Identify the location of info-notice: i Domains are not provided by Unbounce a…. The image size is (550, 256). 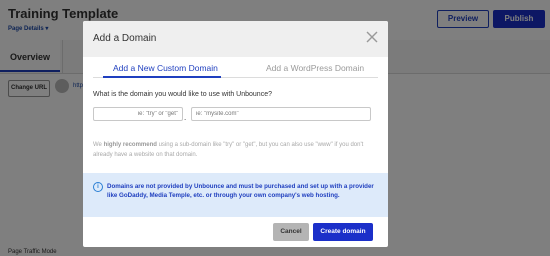
(235, 195).